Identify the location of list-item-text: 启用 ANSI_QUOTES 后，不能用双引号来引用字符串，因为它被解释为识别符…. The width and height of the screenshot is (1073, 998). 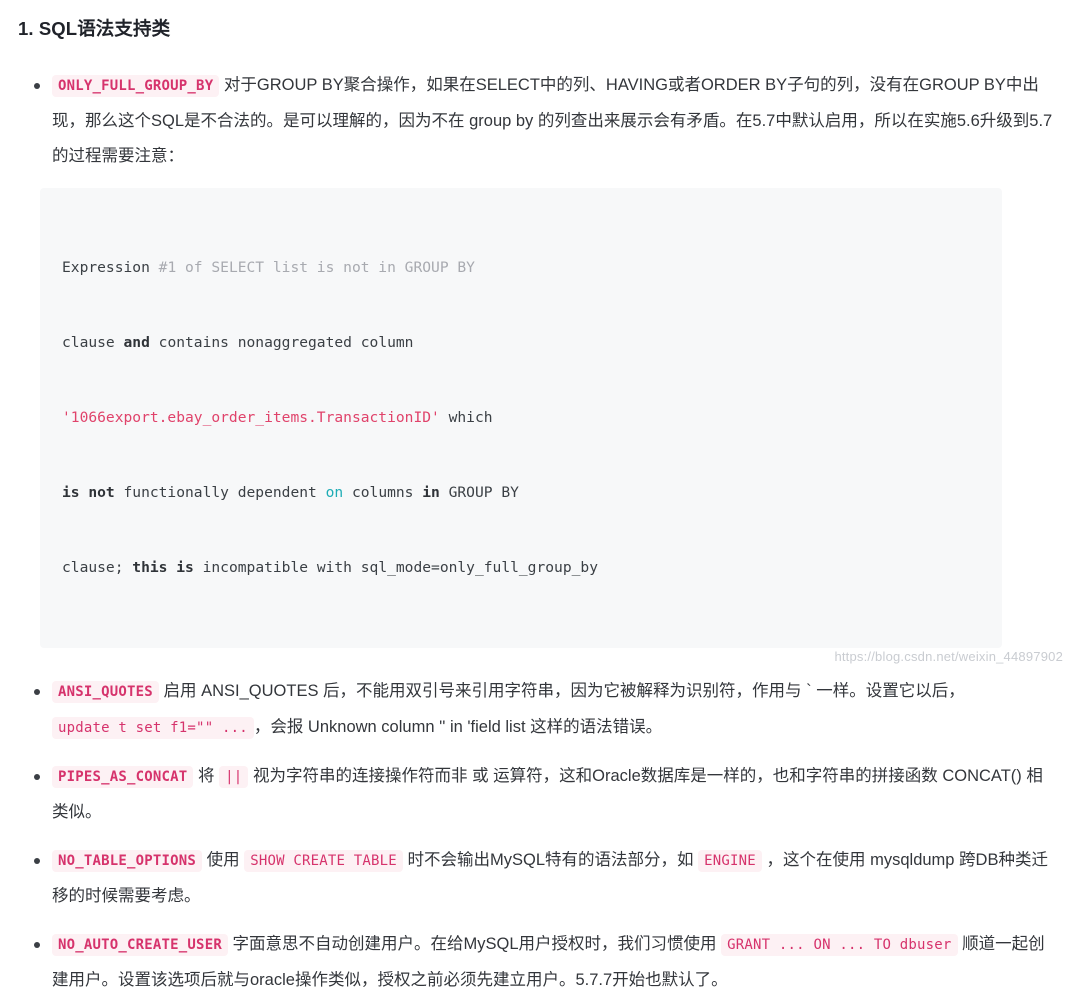
(564, 690).